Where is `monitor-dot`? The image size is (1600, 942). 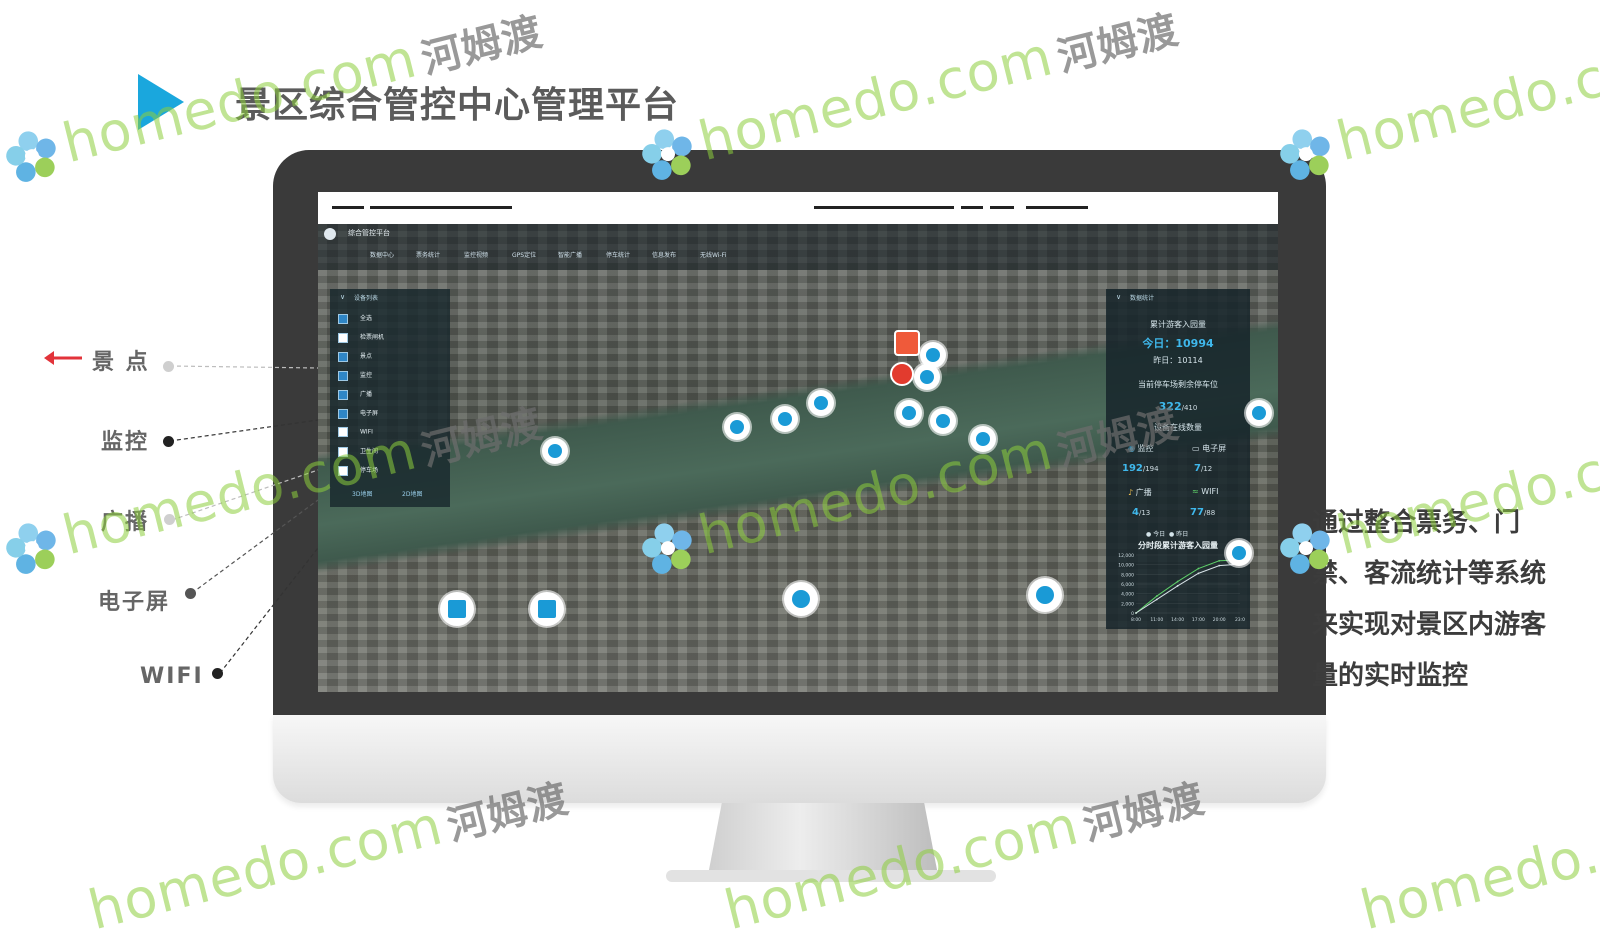
monitor-dot is located at coordinates (168, 441).